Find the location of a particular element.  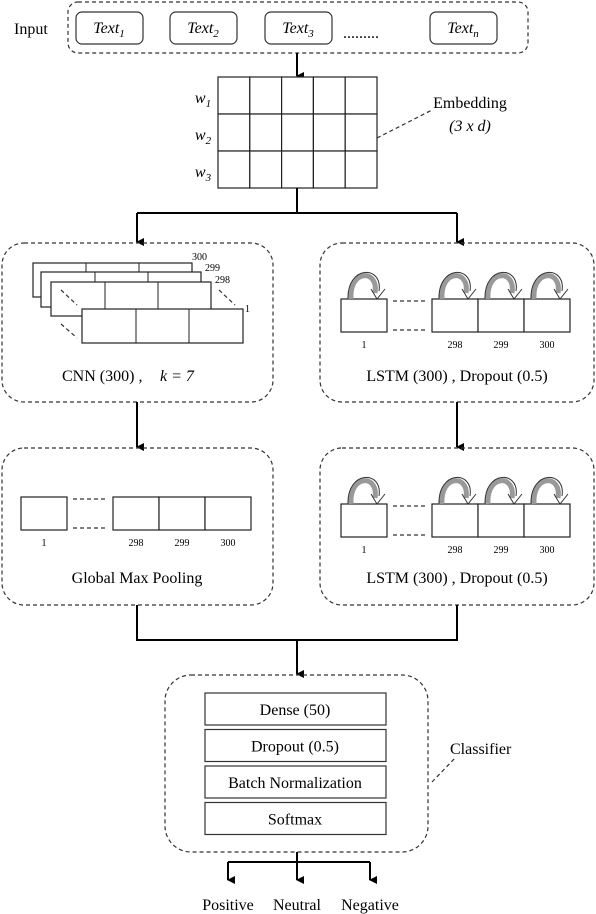

input-text-box: Text2 is located at coordinates (203, 28).